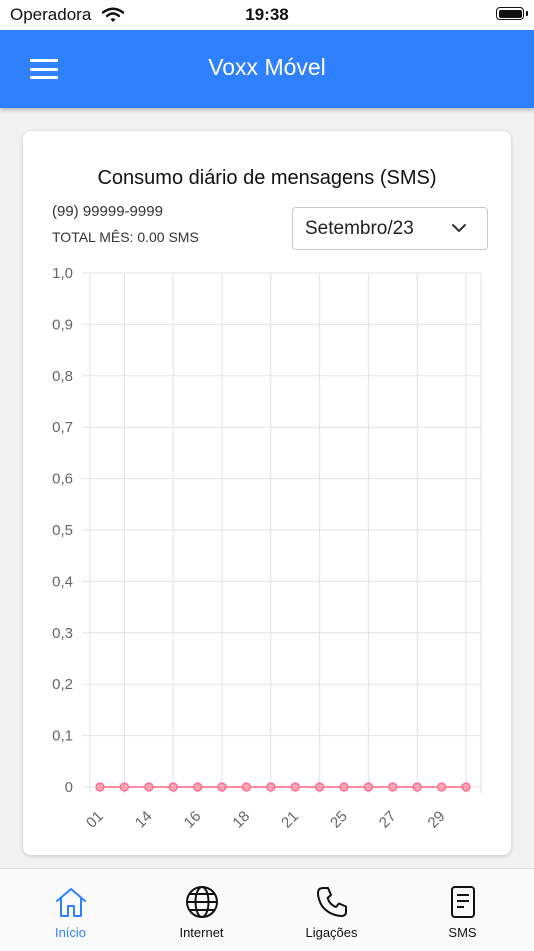 Image resolution: width=534 pixels, height=951 pixels. What do you see at coordinates (62, 479) in the screenshot?
I see `y-tick-label: 0,6` at bounding box center [62, 479].